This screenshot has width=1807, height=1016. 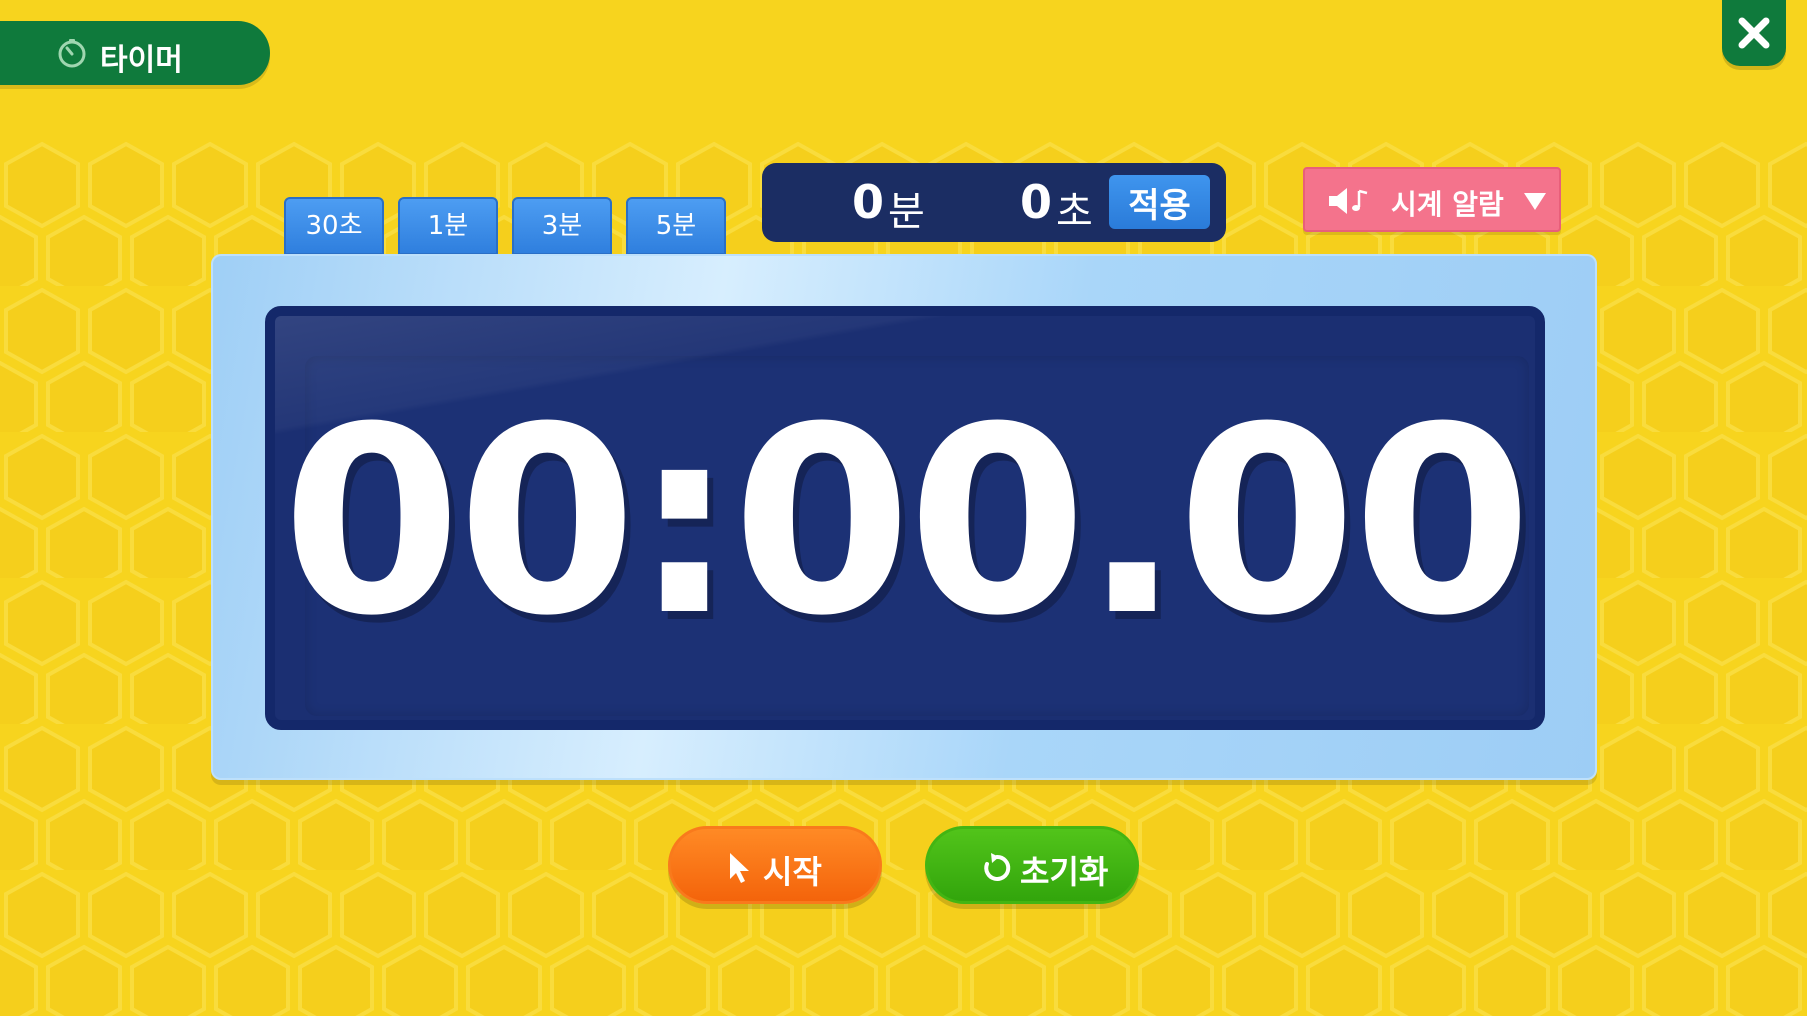 I want to click on preset-30s-button: 30초, so click(x=334, y=226).